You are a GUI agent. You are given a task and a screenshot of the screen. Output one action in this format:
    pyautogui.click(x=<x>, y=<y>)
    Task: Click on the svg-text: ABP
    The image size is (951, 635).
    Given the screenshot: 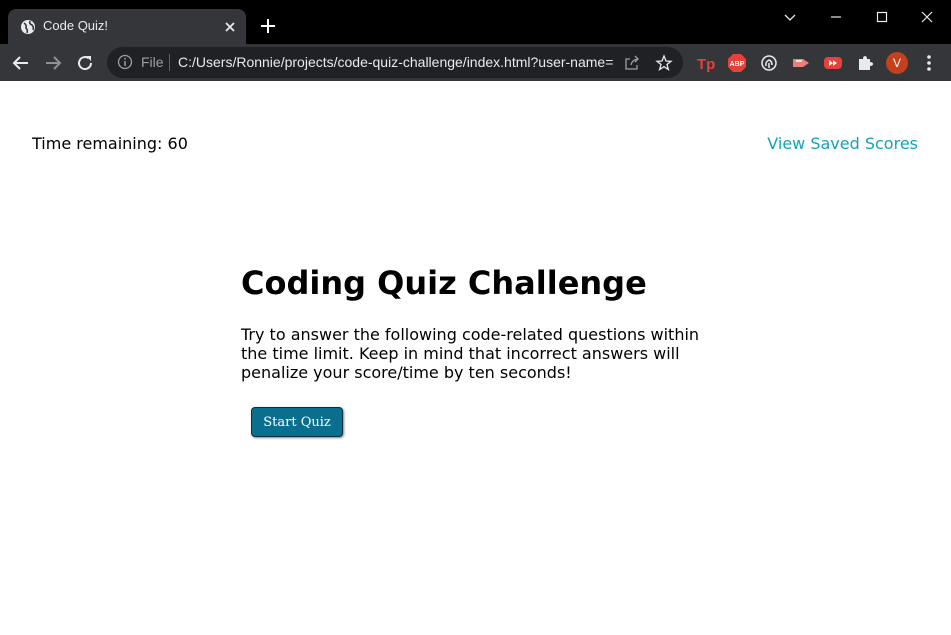 What is the action you would take?
    pyautogui.click(x=737, y=64)
    